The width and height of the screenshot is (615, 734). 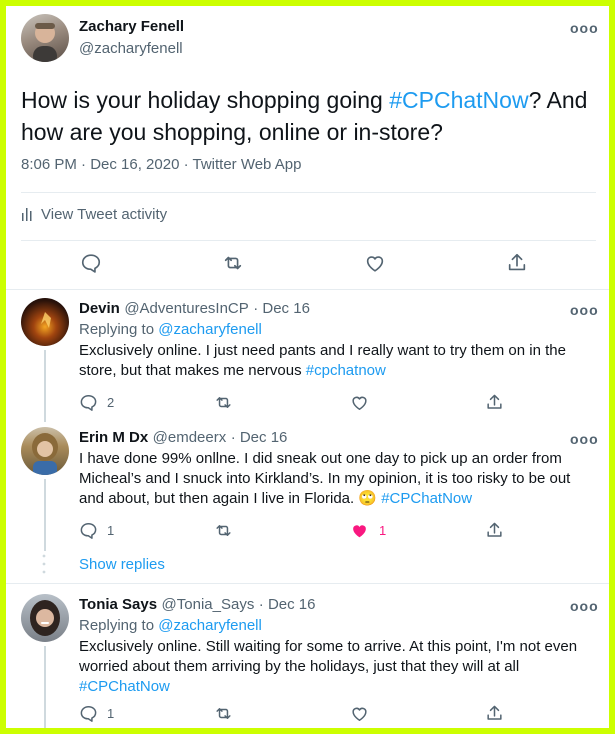 I want to click on activity-label: View Tweet activity, so click(x=104, y=214).